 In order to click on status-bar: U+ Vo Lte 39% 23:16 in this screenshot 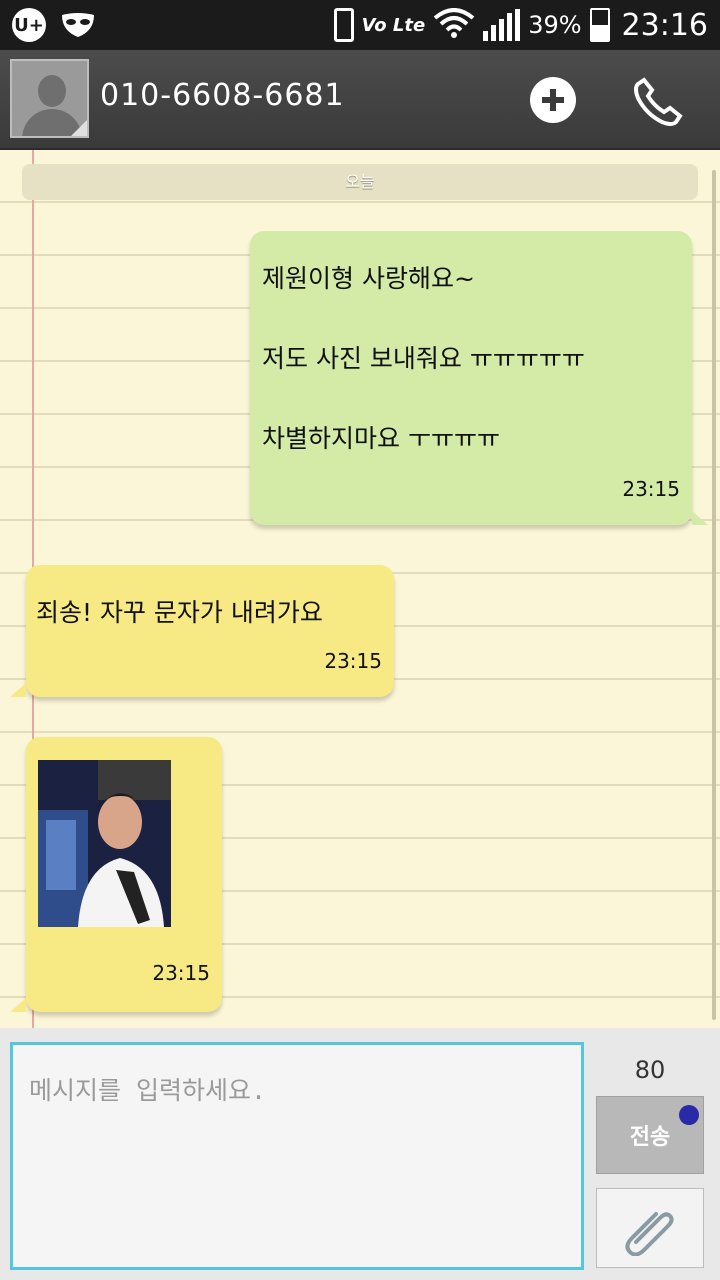, I will do `click(360, 25)`.